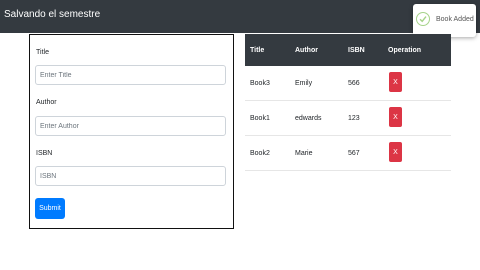  What do you see at coordinates (46, 102) in the screenshot?
I see `author-label: Author` at bounding box center [46, 102].